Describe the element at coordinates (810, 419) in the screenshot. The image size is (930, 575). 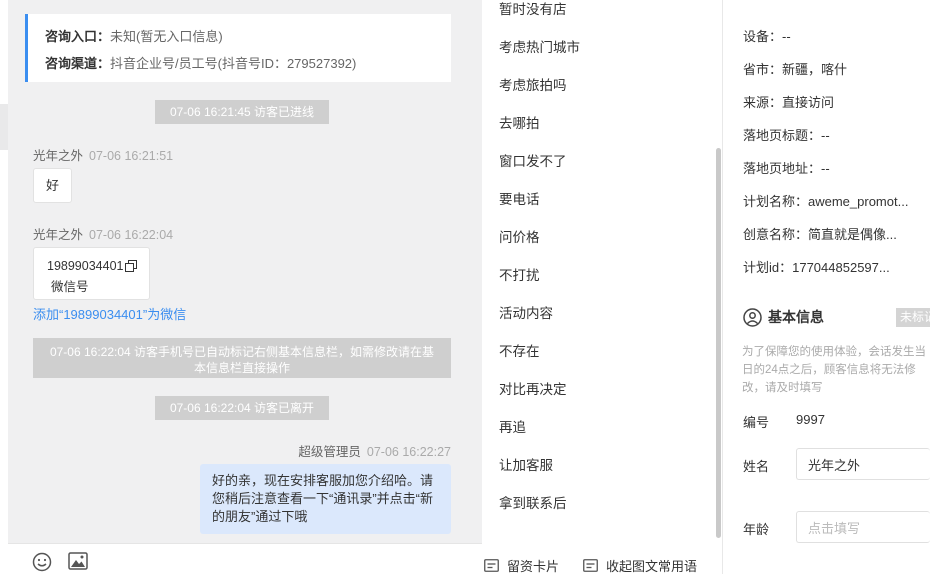
I see `number-value: 9997` at that location.